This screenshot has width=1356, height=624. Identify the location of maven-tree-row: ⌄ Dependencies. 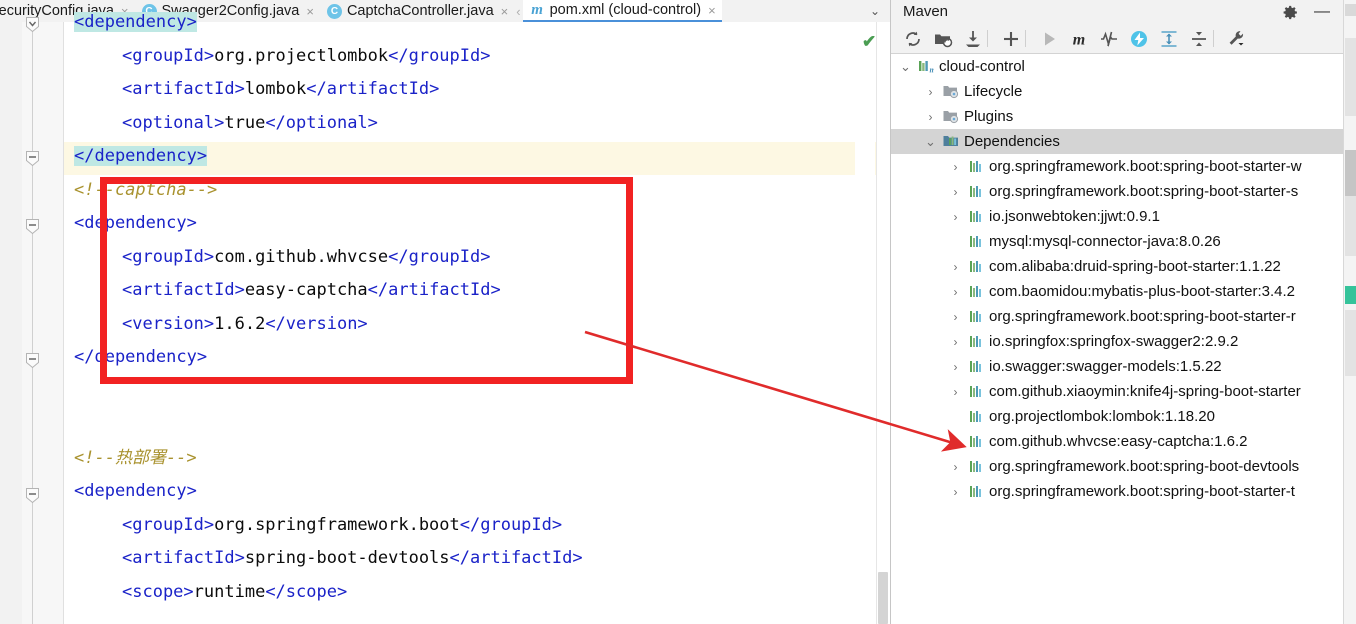
(1117, 141).